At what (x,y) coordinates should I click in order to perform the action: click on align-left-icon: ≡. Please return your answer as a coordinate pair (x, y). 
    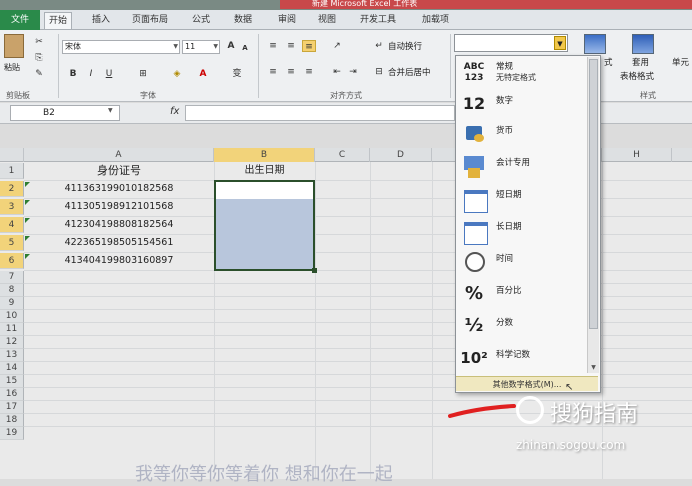
    Looking at the image, I should click on (273, 72).